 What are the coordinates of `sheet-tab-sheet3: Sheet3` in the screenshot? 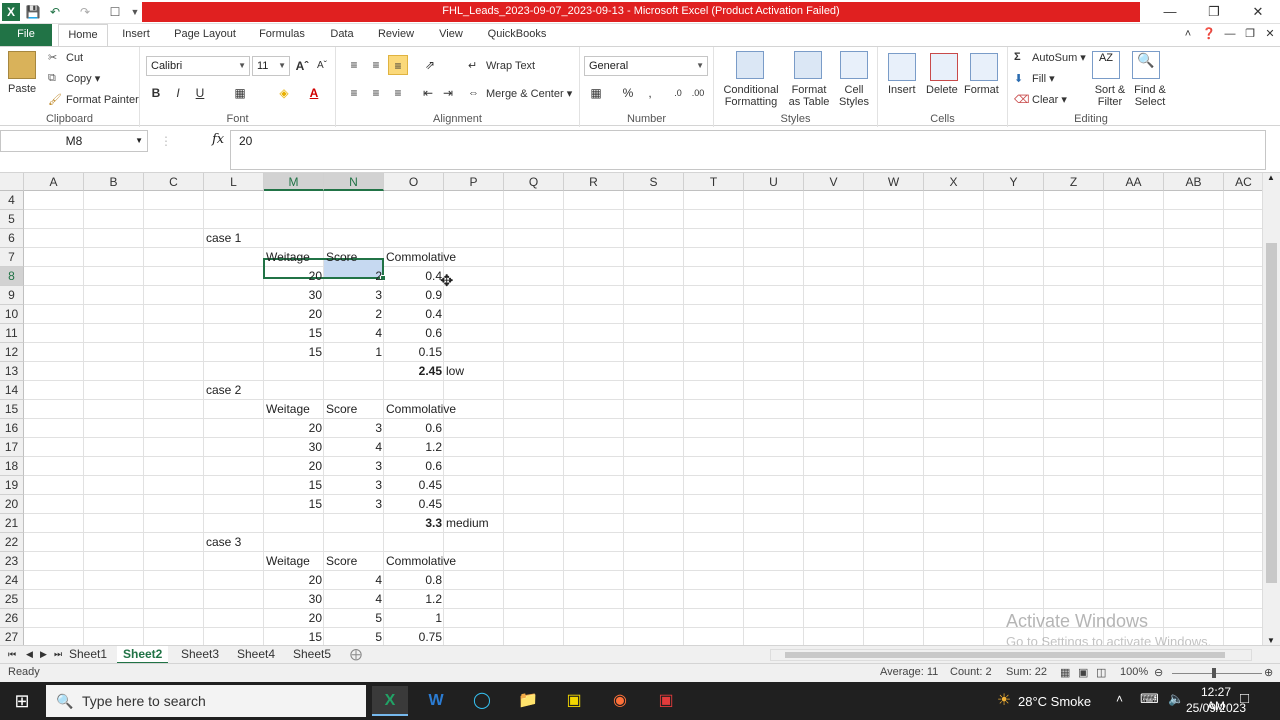 It's located at (200, 655).